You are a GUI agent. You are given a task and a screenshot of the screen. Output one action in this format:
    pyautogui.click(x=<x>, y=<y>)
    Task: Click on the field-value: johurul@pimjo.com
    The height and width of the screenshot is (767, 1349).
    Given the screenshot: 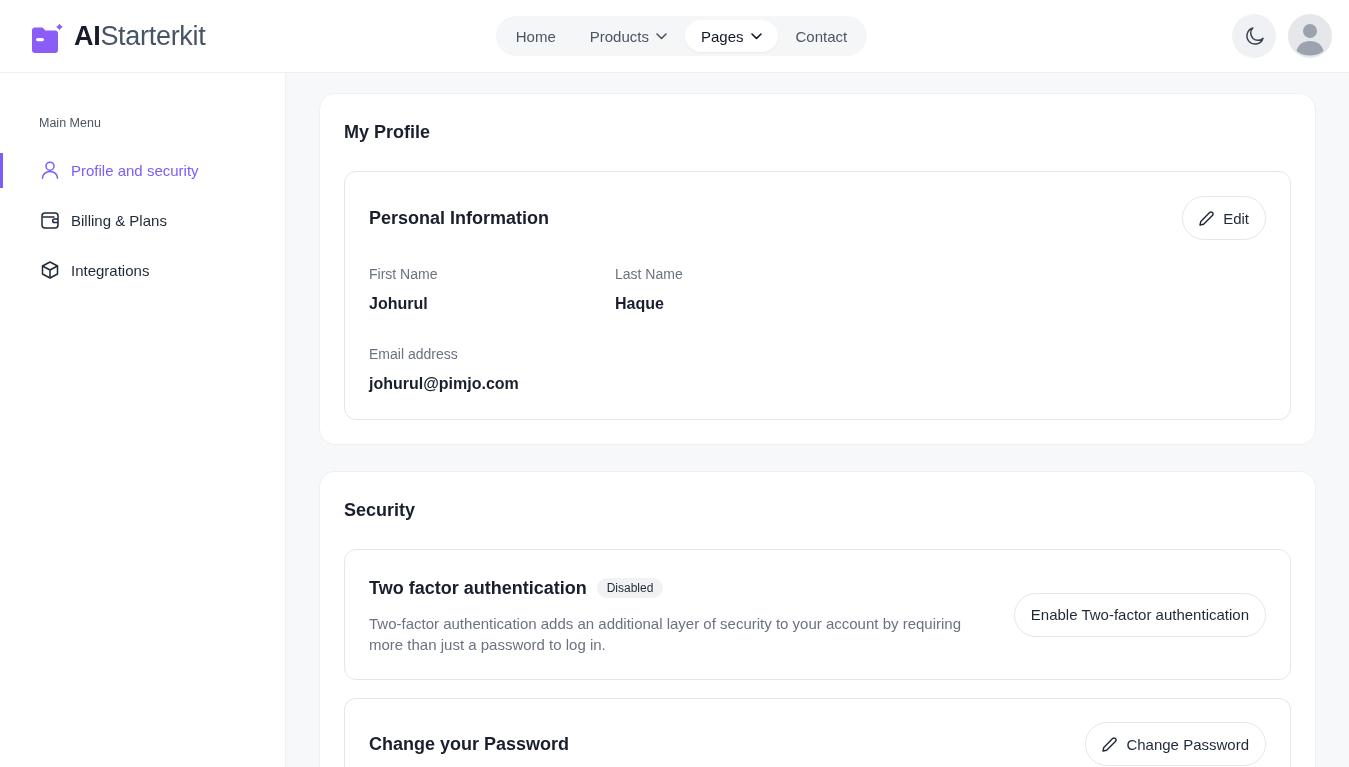 What is the action you would take?
    pyautogui.click(x=444, y=384)
    